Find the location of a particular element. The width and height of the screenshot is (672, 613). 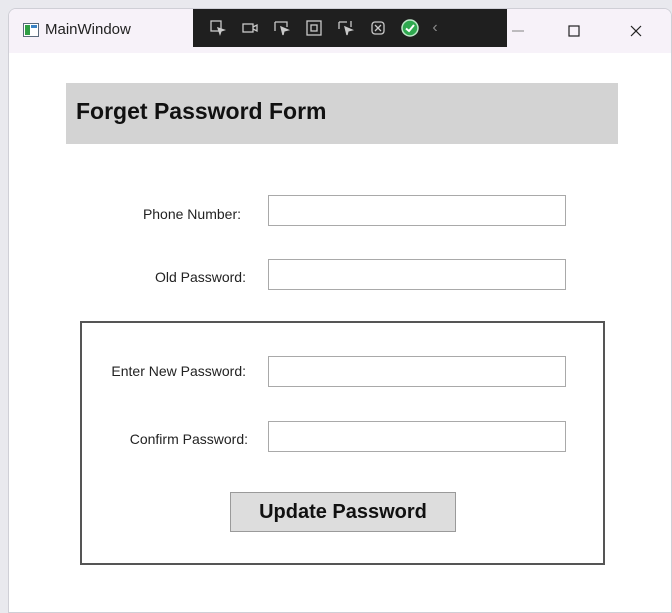

debug-toolbar: ‹ is located at coordinates (350, 28).